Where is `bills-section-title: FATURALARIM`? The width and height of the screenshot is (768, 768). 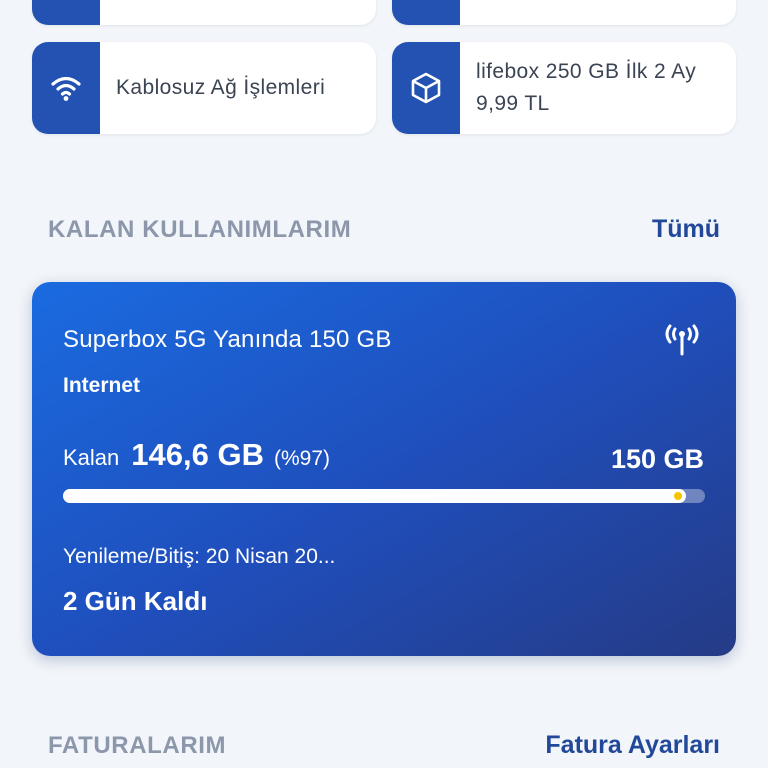 bills-section-title: FATURALARIM is located at coordinates (137, 745).